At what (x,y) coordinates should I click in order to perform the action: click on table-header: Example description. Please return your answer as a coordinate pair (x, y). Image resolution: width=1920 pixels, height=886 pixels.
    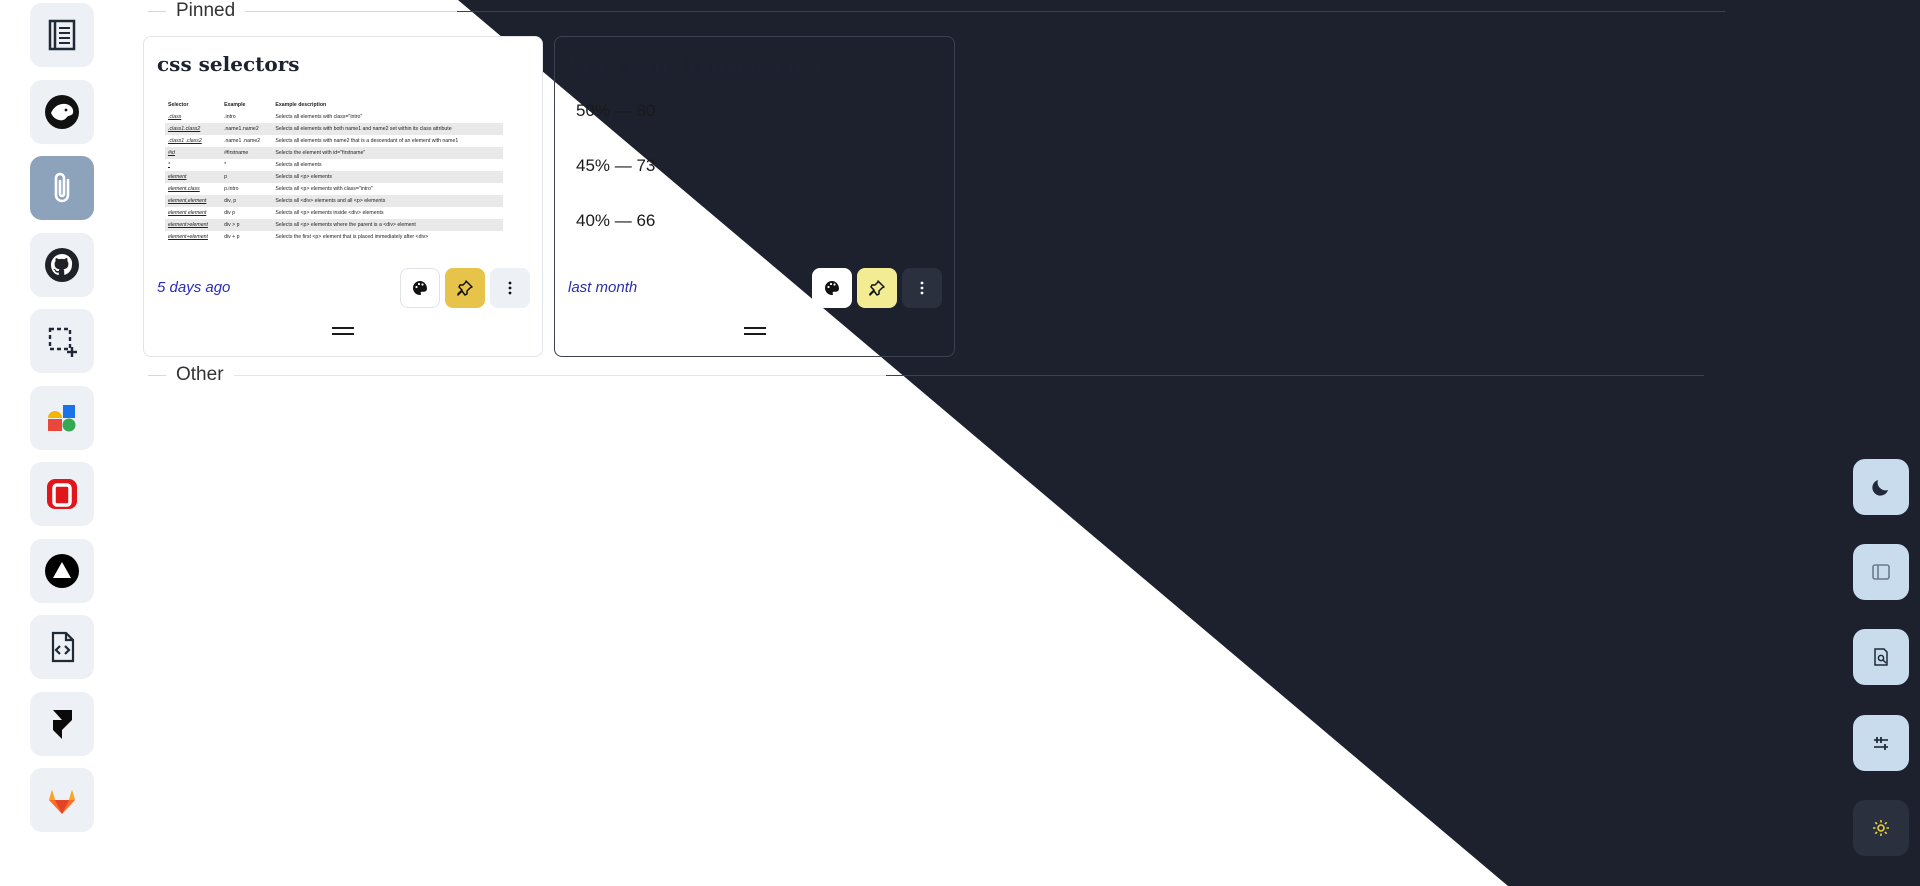
    Looking at the image, I should click on (301, 105).